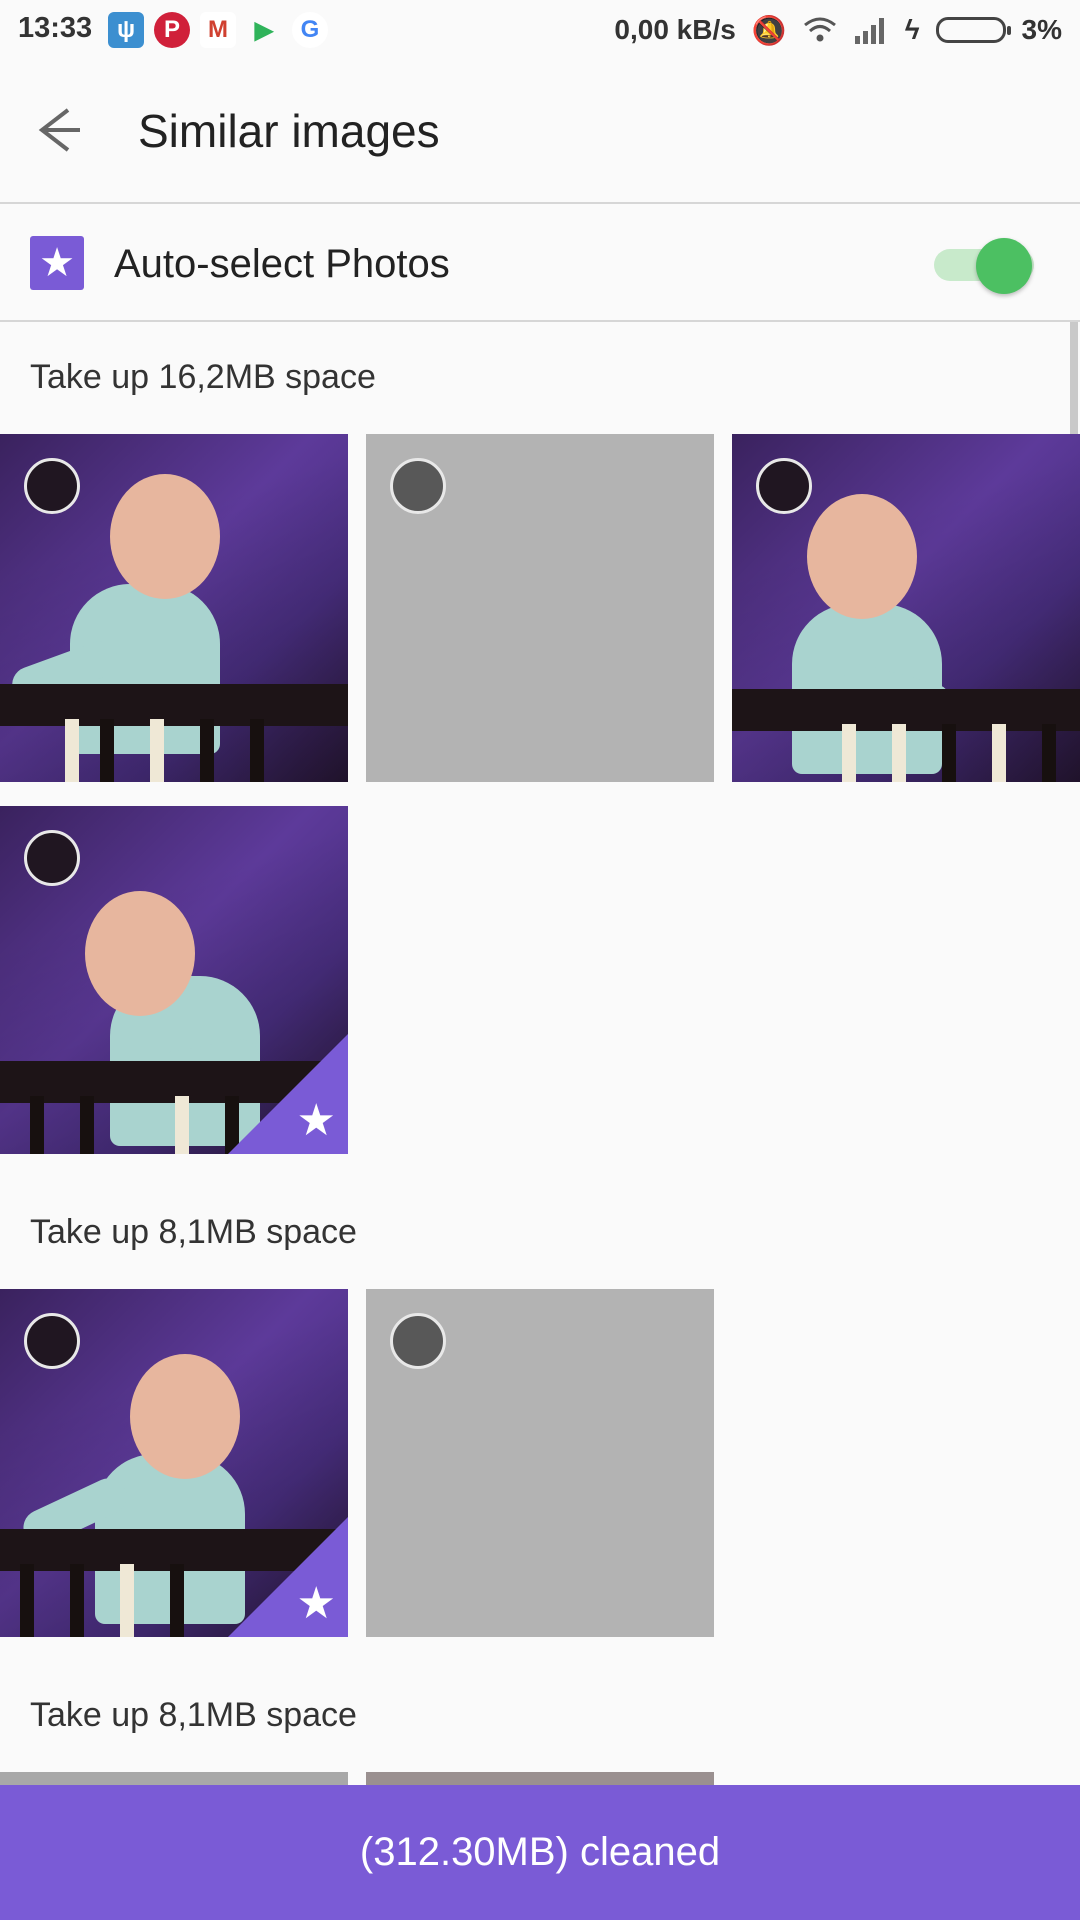 The height and width of the screenshot is (1920, 1080). What do you see at coordinates (675, 29) in the screenshot?
I see `network-speed: 0,00 kB/s` at bounding box center [675, 29].